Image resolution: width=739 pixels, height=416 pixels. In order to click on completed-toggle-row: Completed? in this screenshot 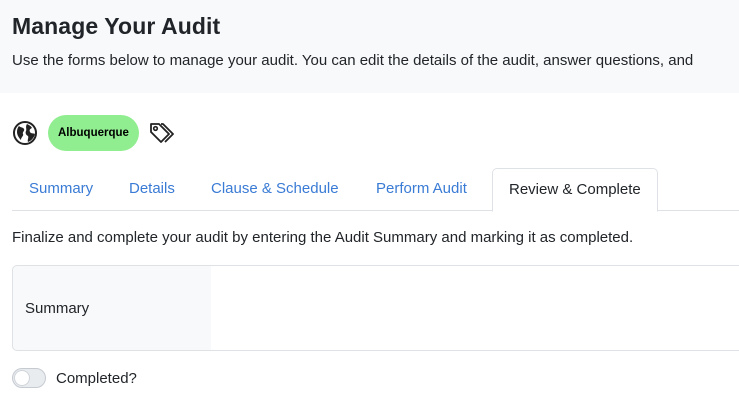, I will do `click(74, 378)`.